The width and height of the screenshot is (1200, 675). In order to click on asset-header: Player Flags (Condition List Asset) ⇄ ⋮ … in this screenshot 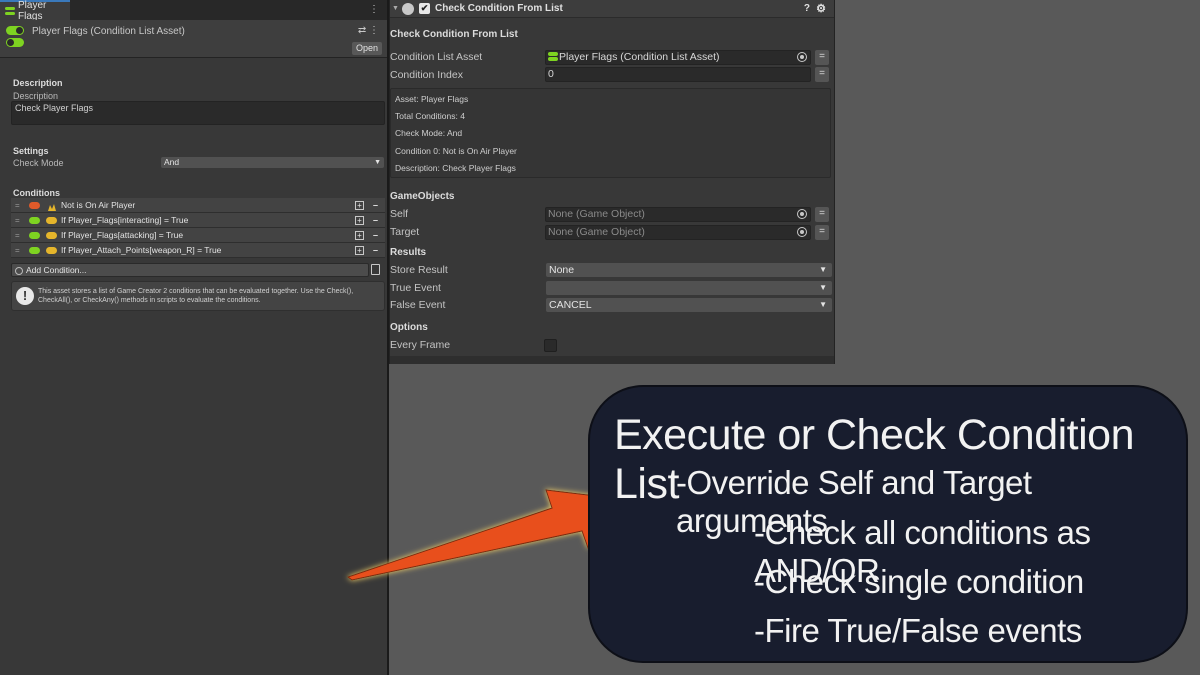, I will do `click(193, 39)`.